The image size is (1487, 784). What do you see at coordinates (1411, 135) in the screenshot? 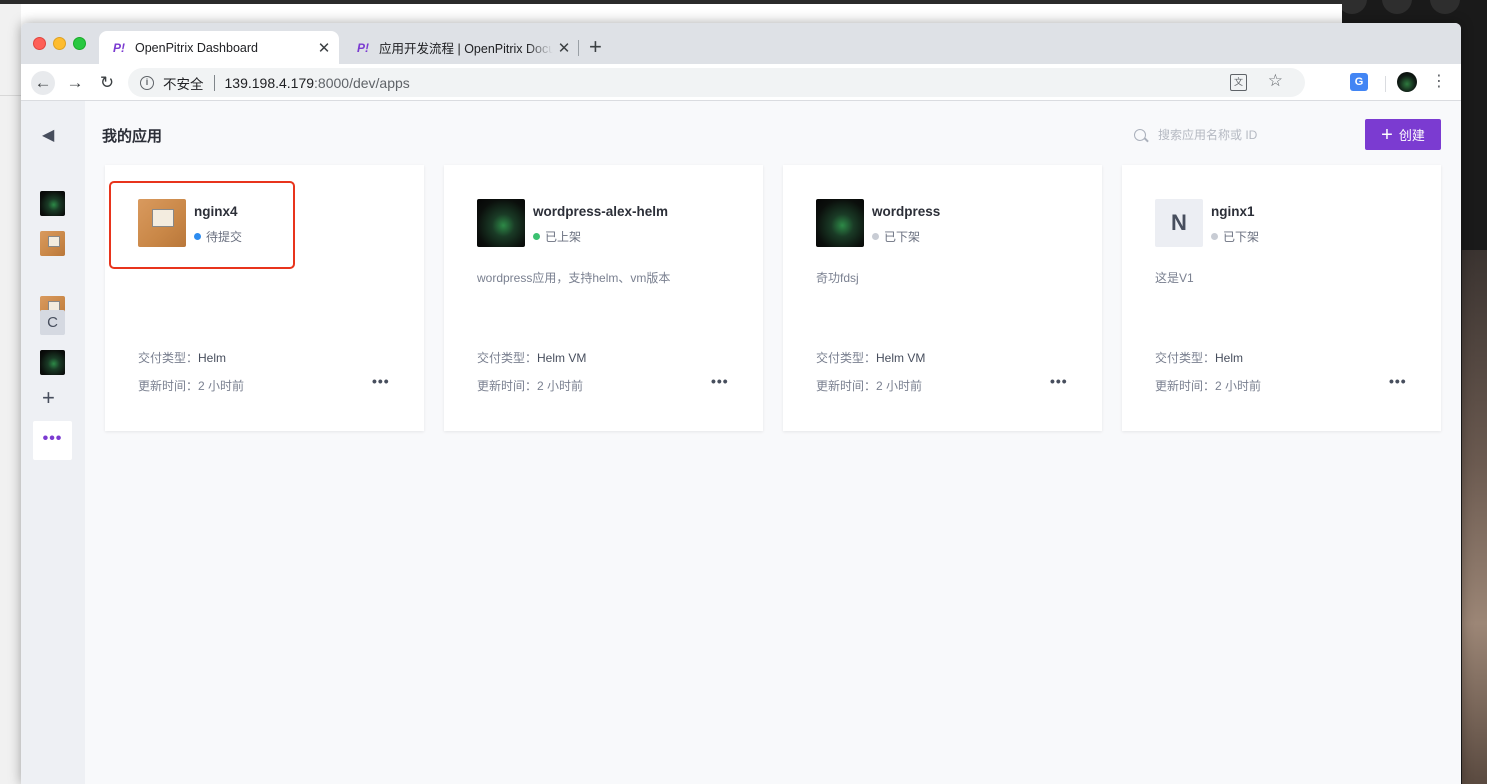
I see `create-label: 创建` at bounding box center [1411, 135].